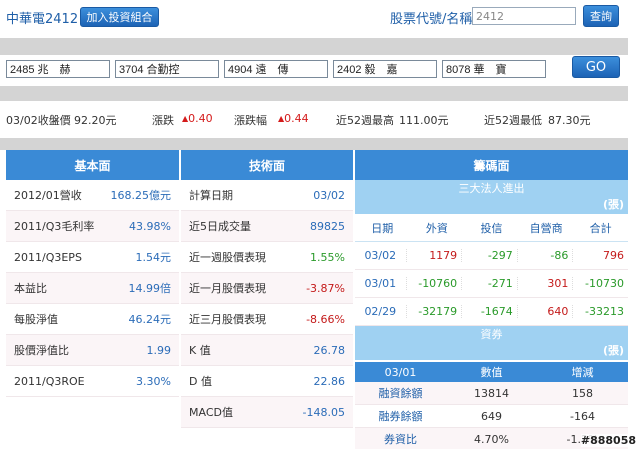 The height and width of the screenshot is (449, 640). Describe the element at coordinates (48, 257) in the screenshot. I see `row-label: 2011/Q3EPS` at that location.